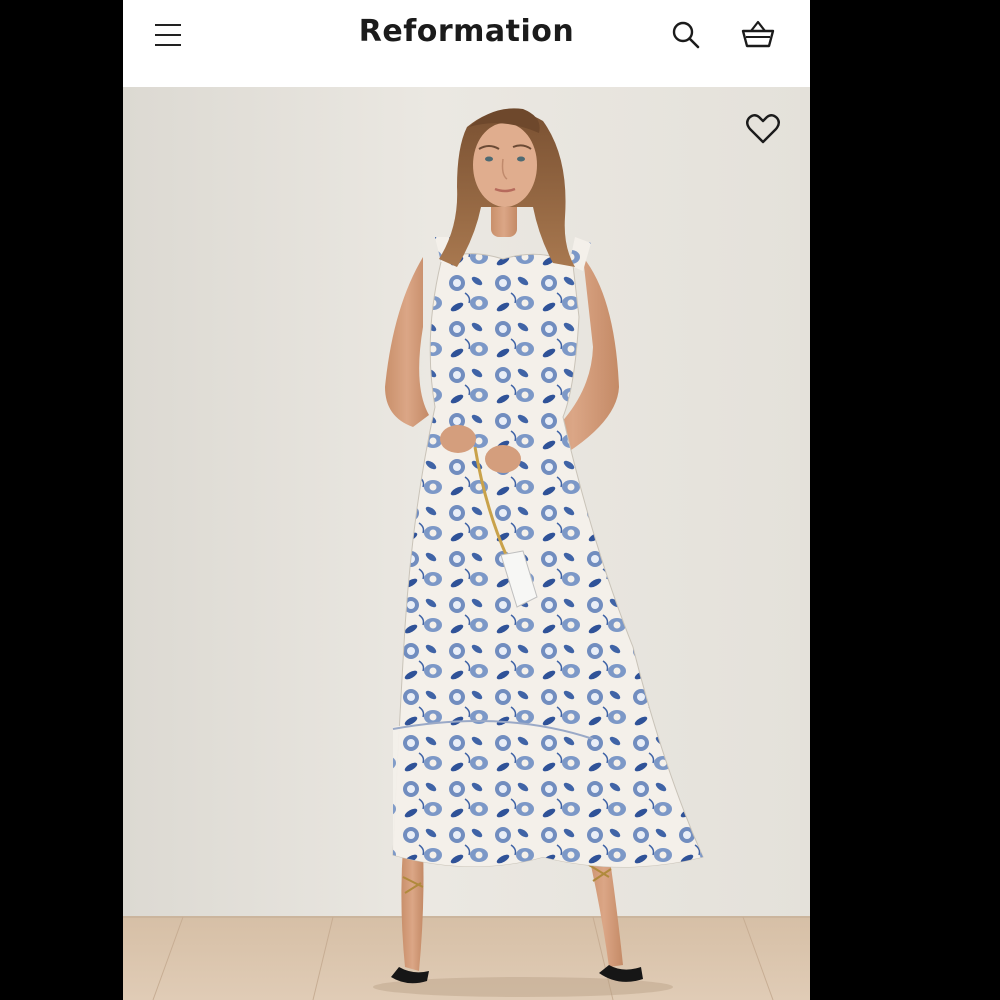 The height and width of the screenshot is (1000, 1000). I want to click on search-icon, so click(686, 35).